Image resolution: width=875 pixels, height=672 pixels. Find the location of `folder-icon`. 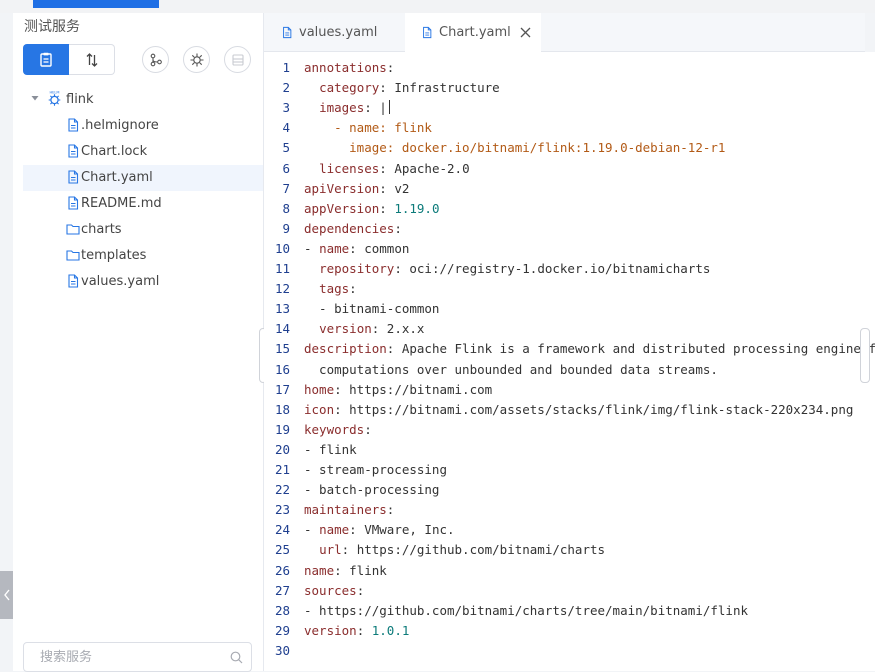

folder-icon is located at coordinates (73, 255).